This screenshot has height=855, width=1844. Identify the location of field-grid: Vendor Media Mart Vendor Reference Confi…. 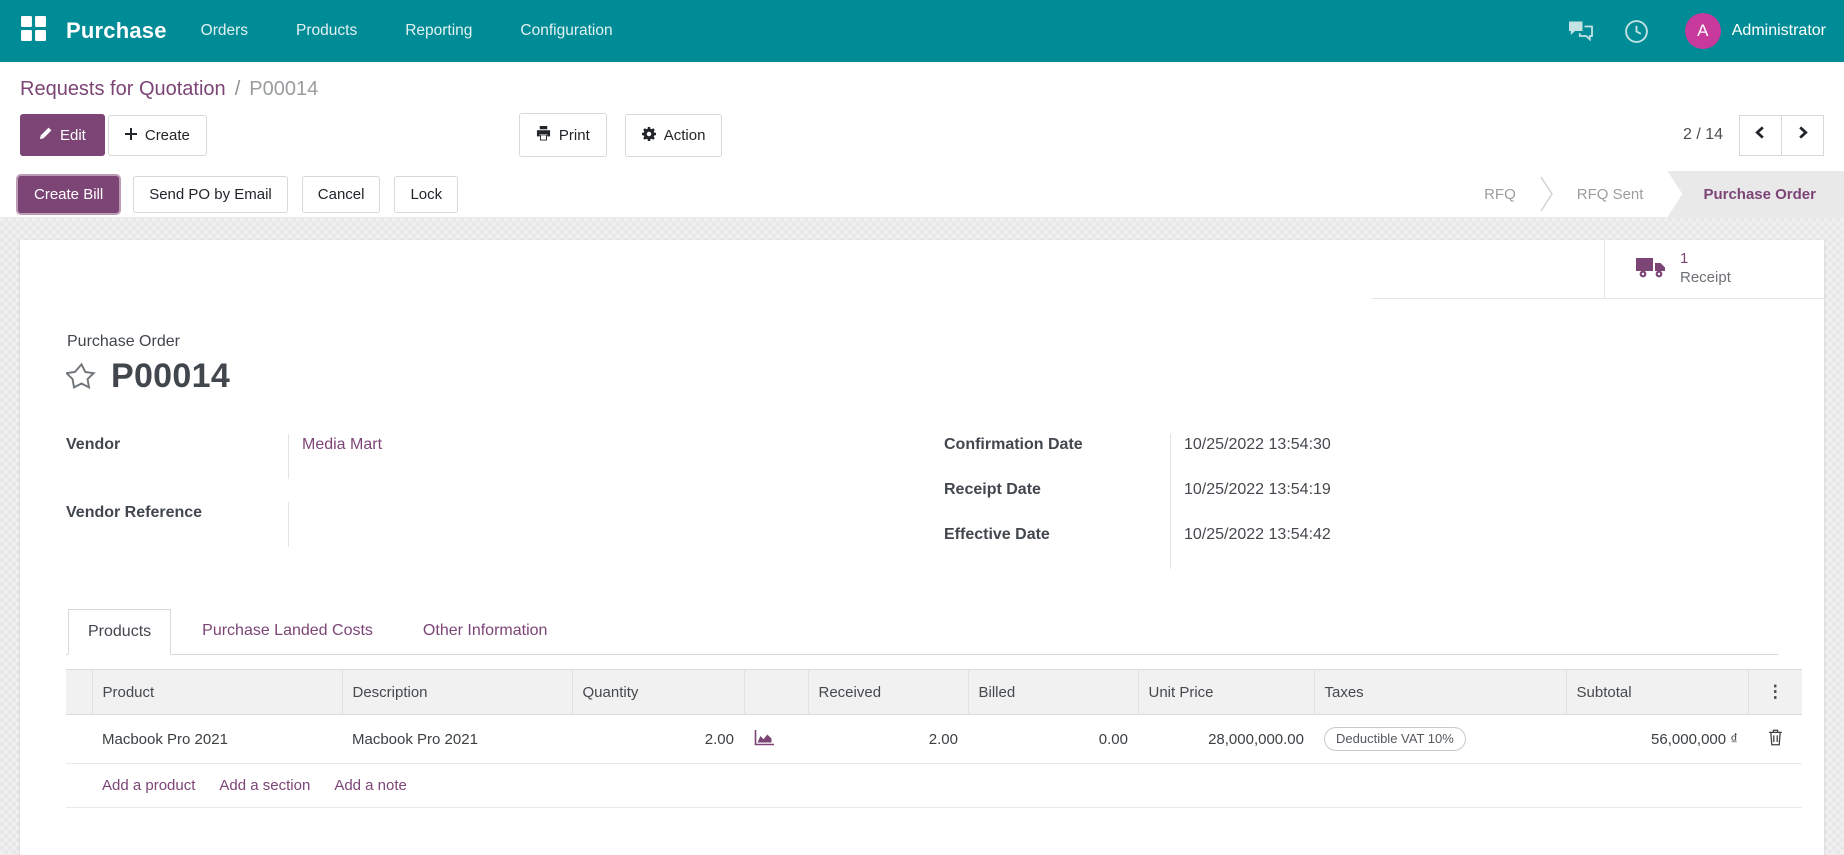
(922, 501).